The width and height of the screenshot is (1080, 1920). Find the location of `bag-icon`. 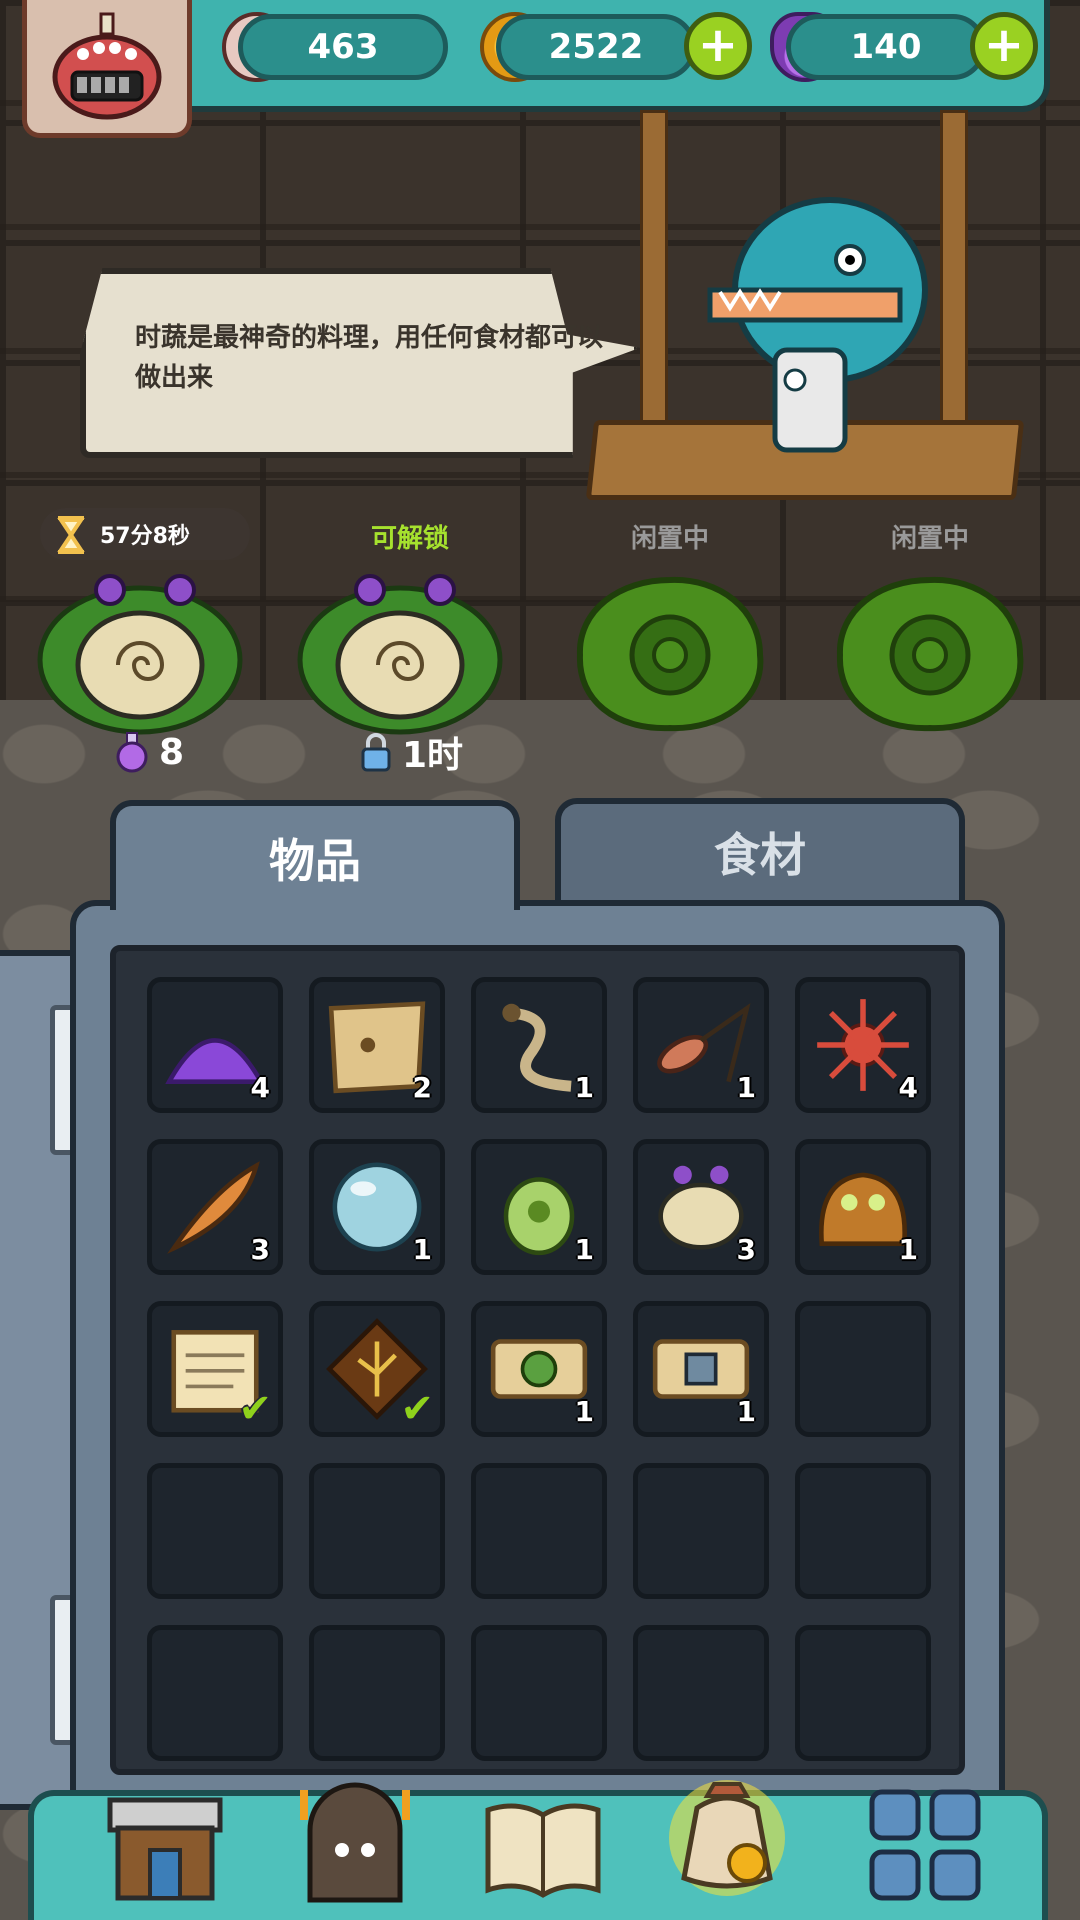

bag-icon is located at coordinates (727, 1833).